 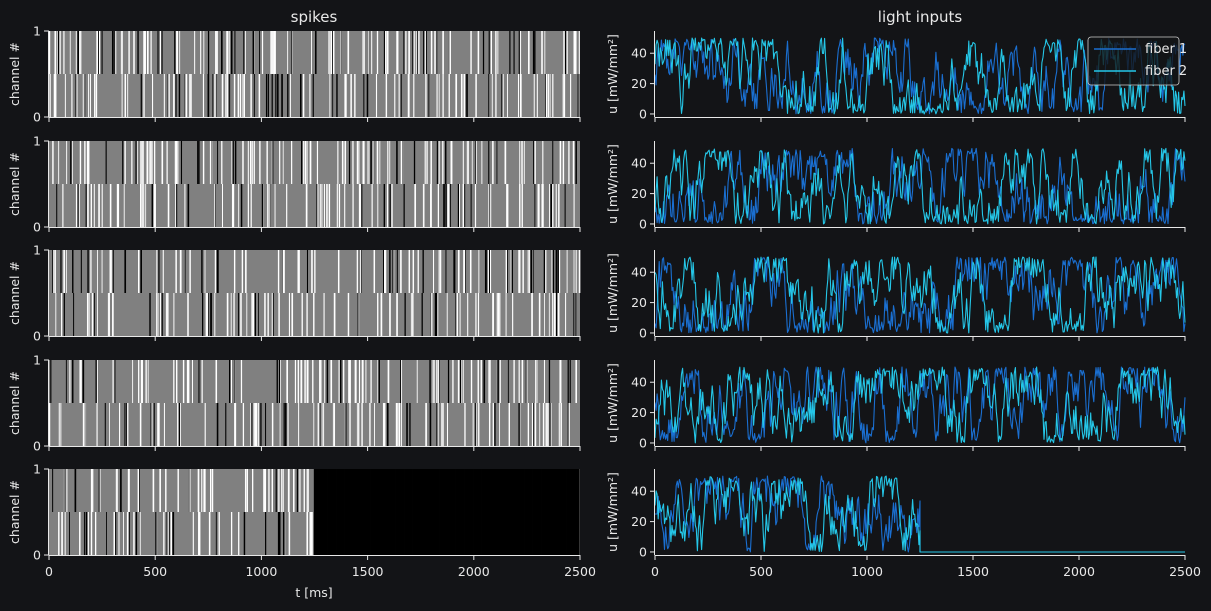 What do you see at coordinates (314, 17) in the screenshot?
I see `spikes-title: spikes` at bounding box center [314, 17].